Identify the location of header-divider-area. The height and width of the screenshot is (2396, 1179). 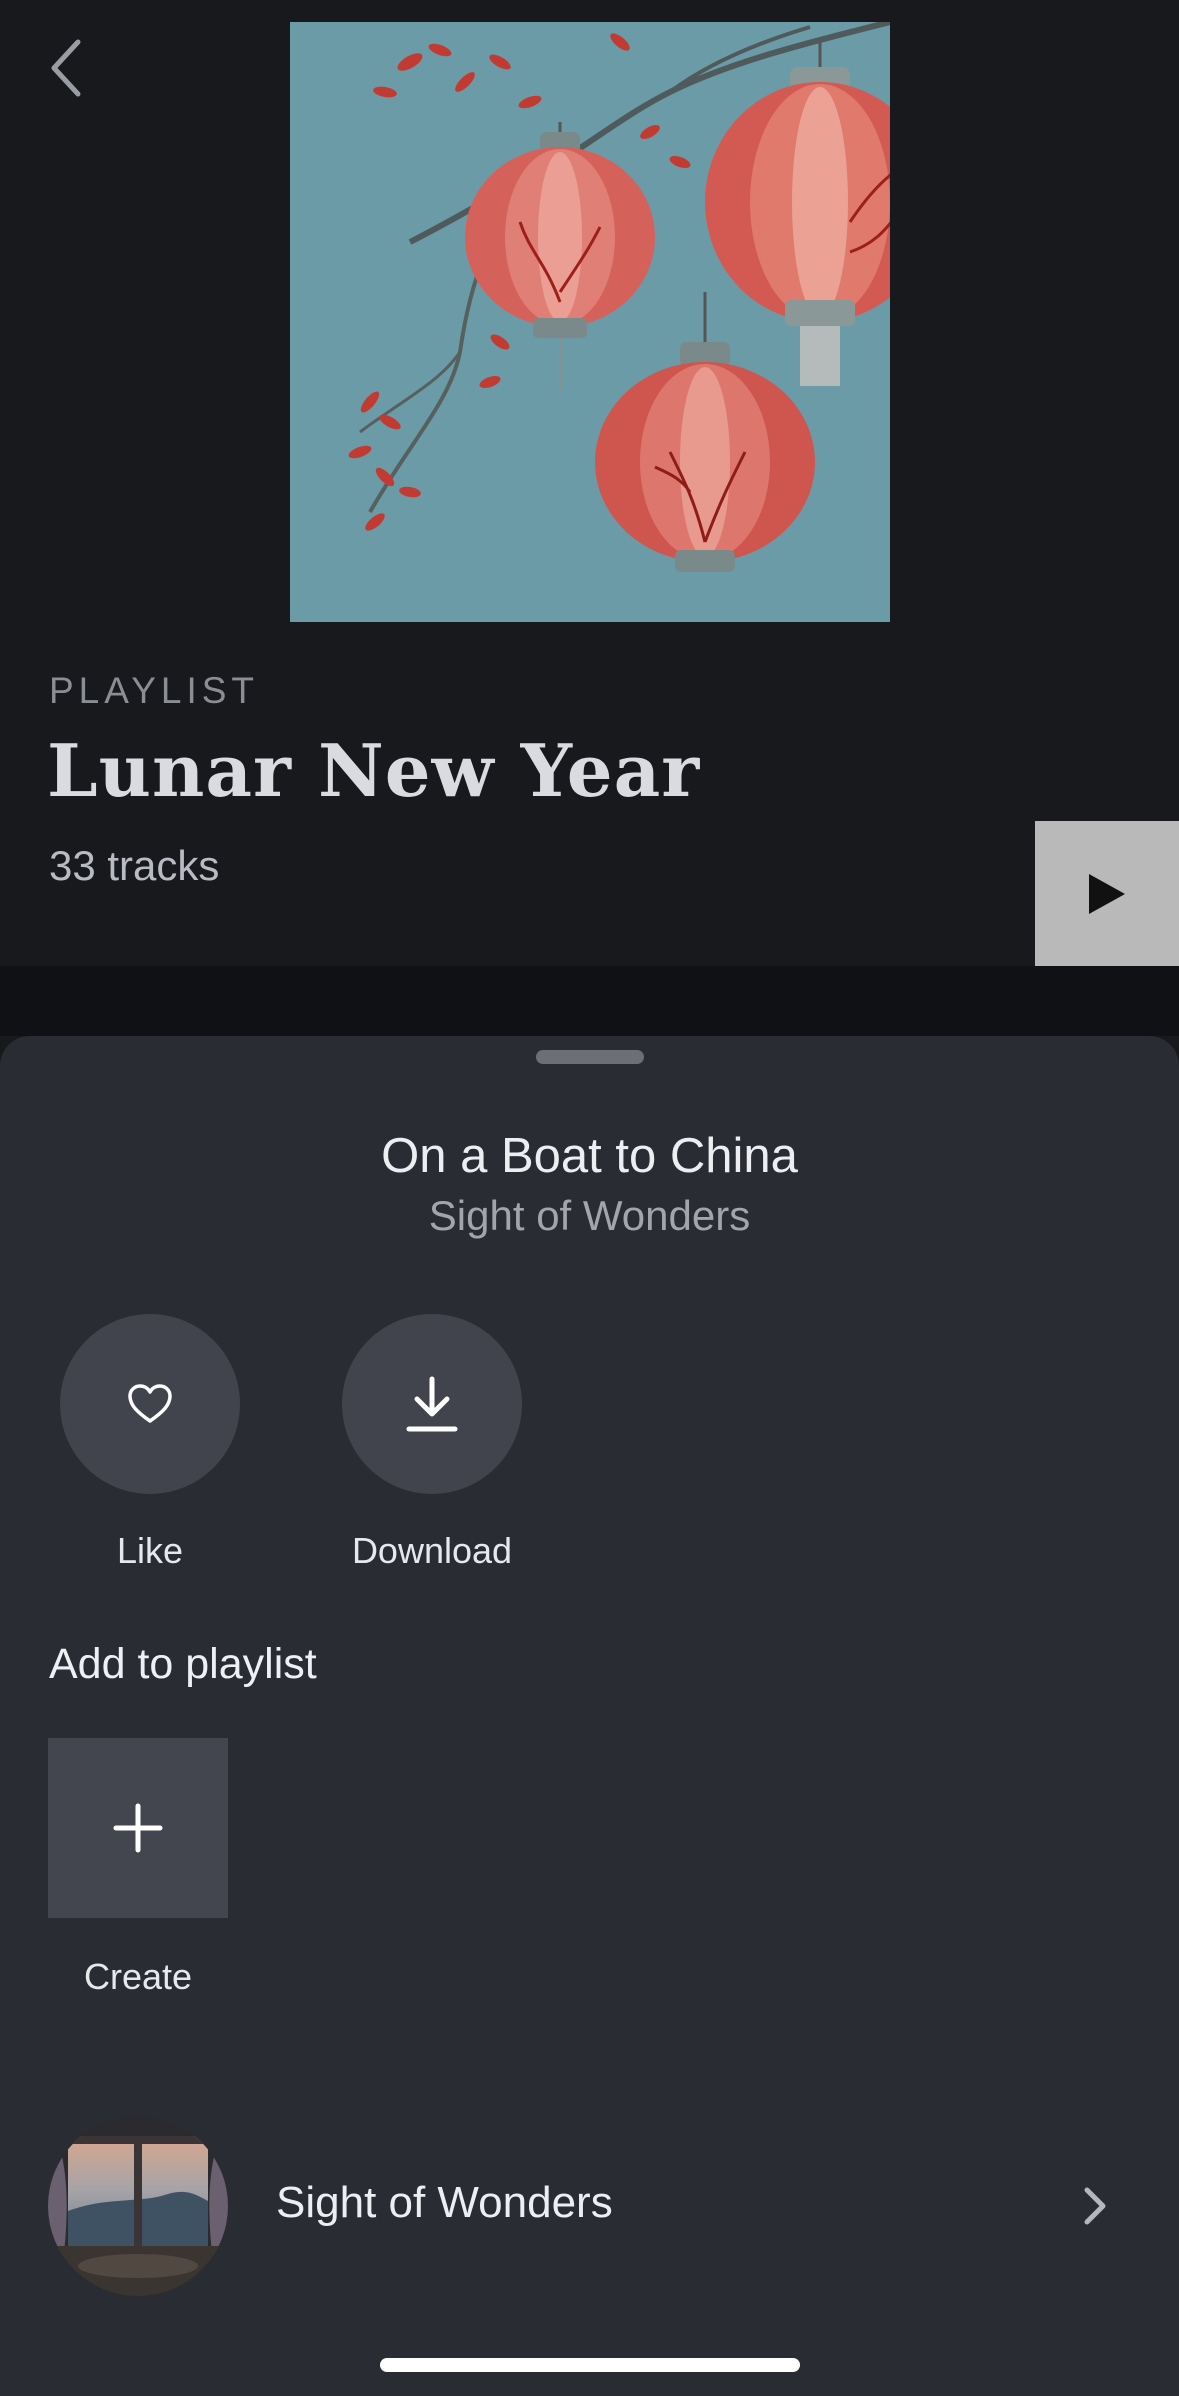
(589, 1001).